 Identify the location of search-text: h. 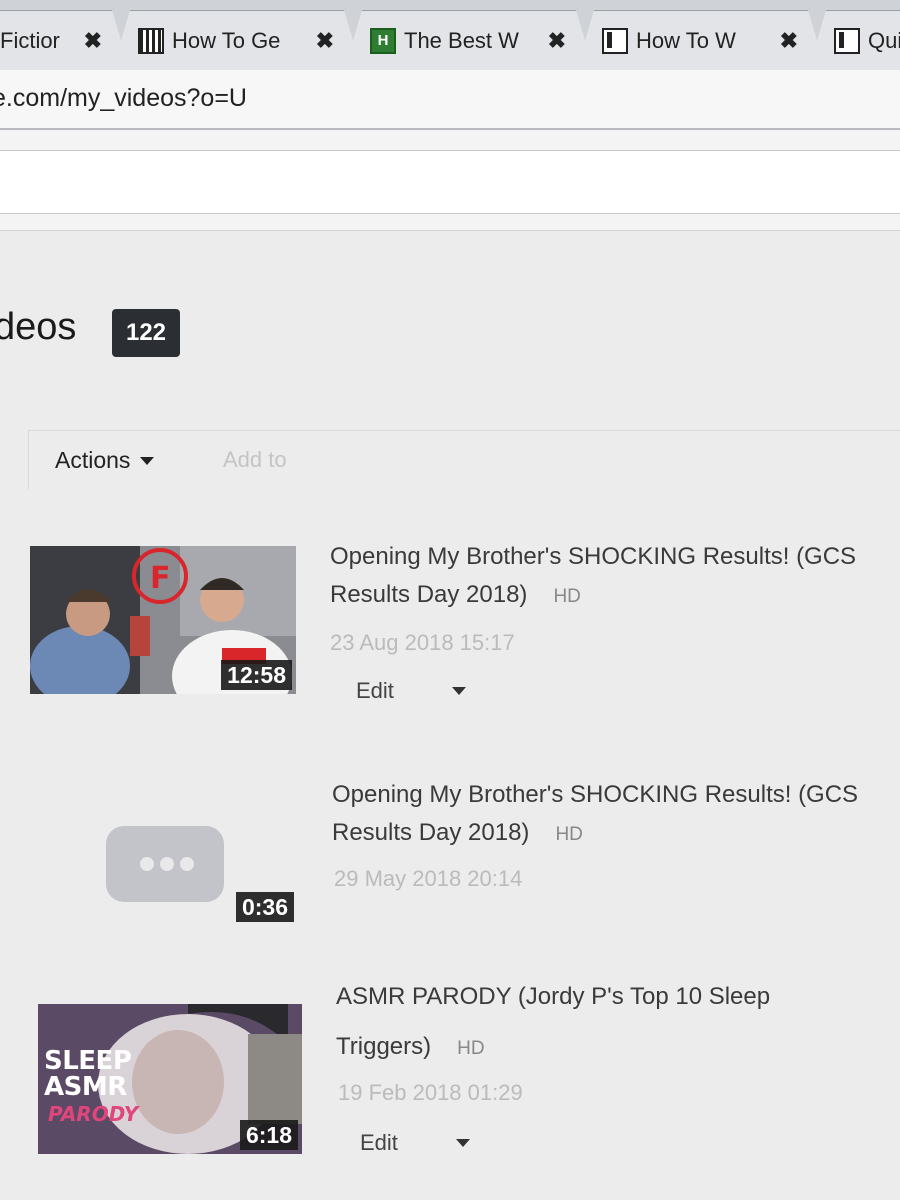
(0, 180).